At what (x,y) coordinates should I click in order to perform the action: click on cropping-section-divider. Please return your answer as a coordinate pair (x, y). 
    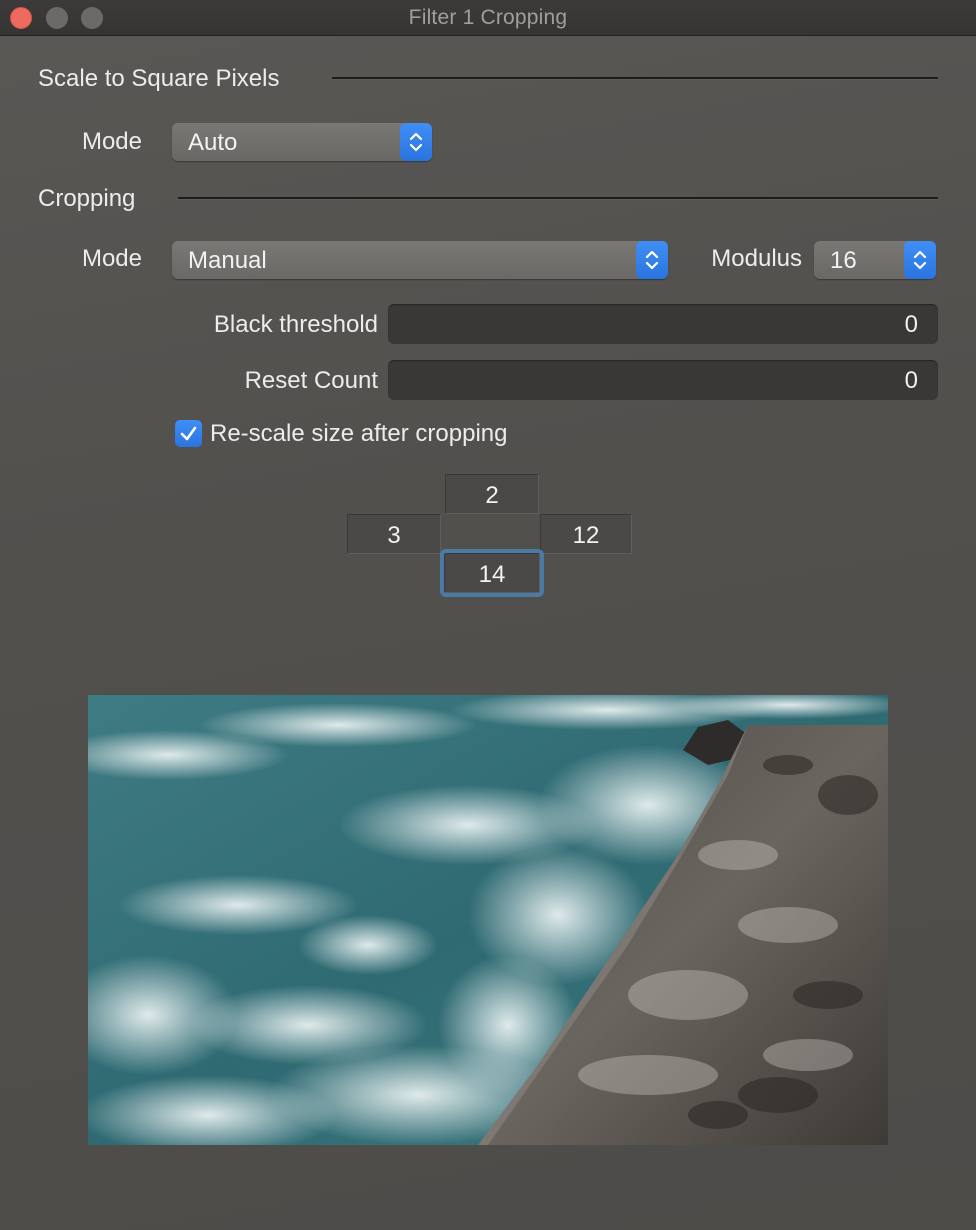
    Looking at the image, I should click on (558, 198).